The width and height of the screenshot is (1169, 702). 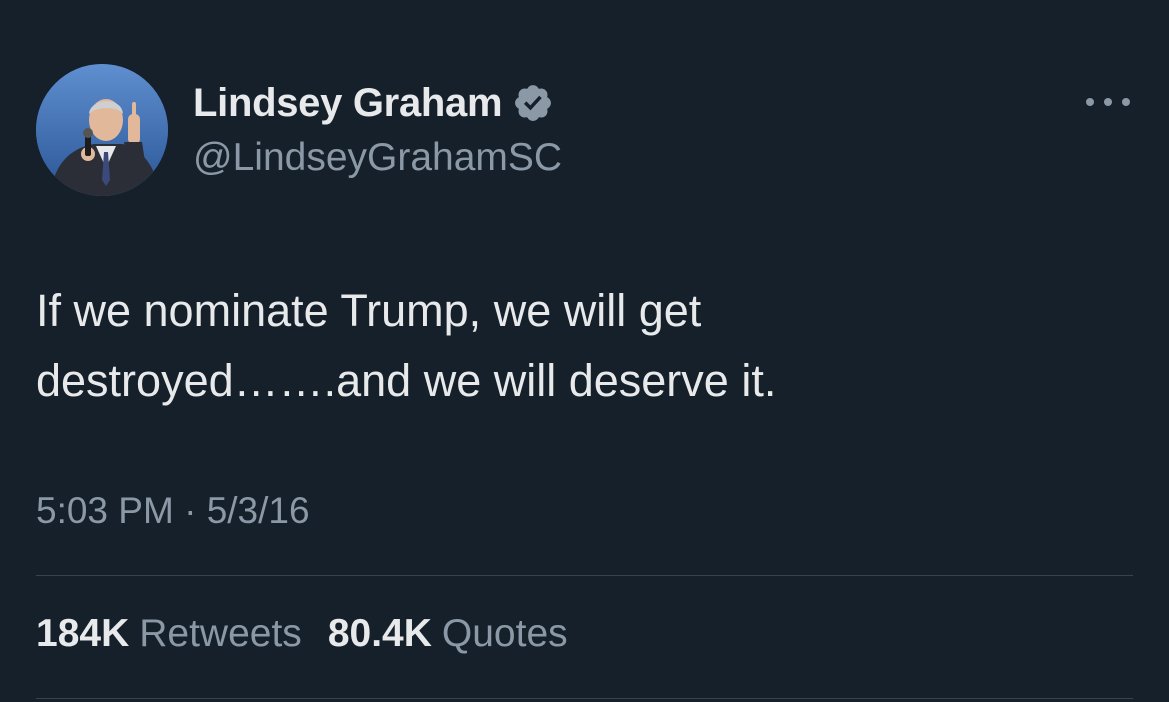 What do you see at coordinates (105, 510) in the screenshot?
I see `tweet-time: 5:03 PM` at bounding box center [105, 510].